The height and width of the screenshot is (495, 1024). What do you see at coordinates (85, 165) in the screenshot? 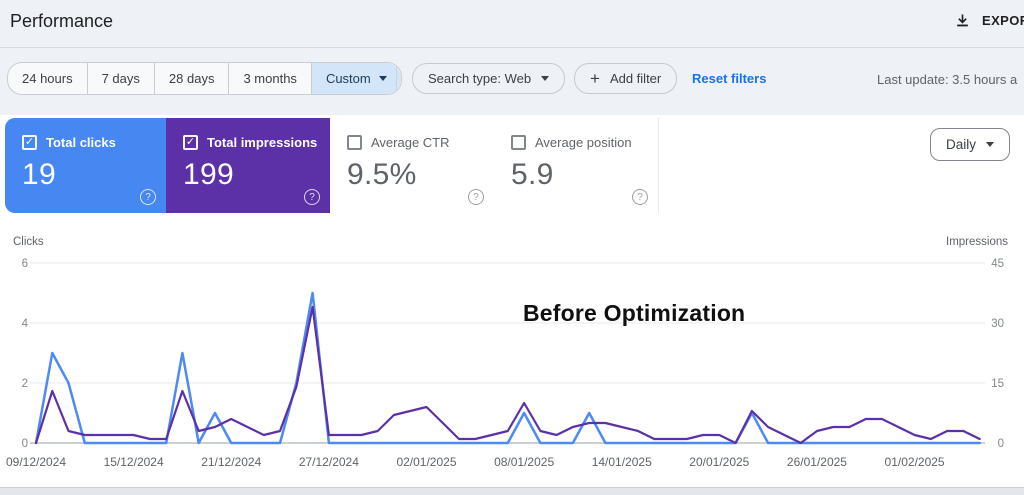
I see `total-clicks-card: ✓ Total clicks 19 ?` at bounding box center [85, 165].